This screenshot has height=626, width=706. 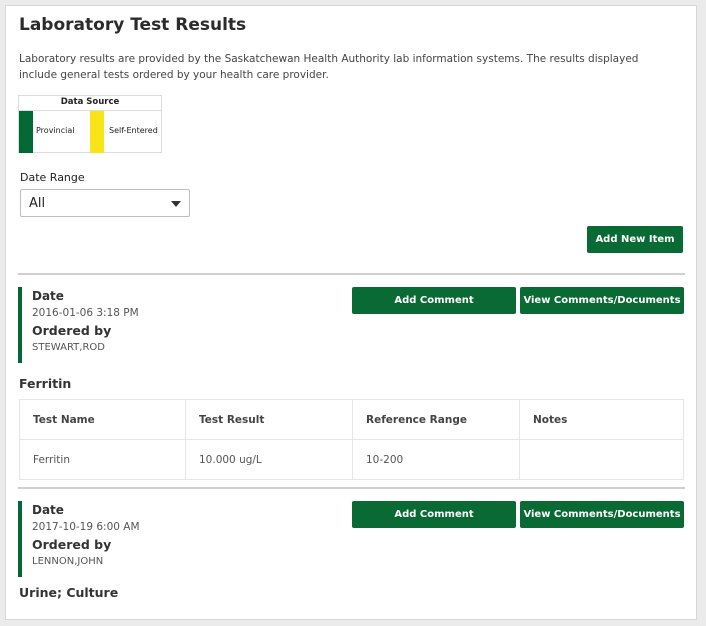 I want to click on date-range-select: All, so click(x=105, y=203).